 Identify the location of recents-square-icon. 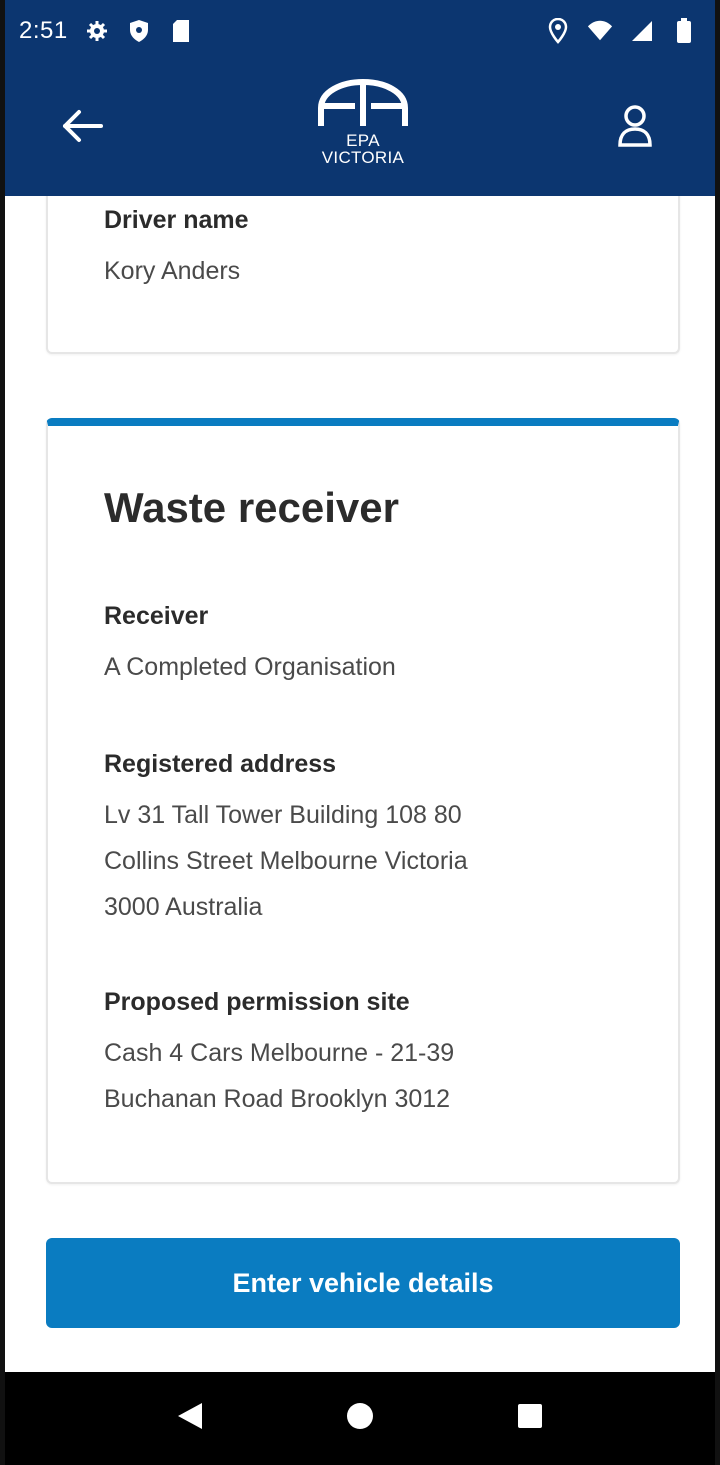
(530, 1418).